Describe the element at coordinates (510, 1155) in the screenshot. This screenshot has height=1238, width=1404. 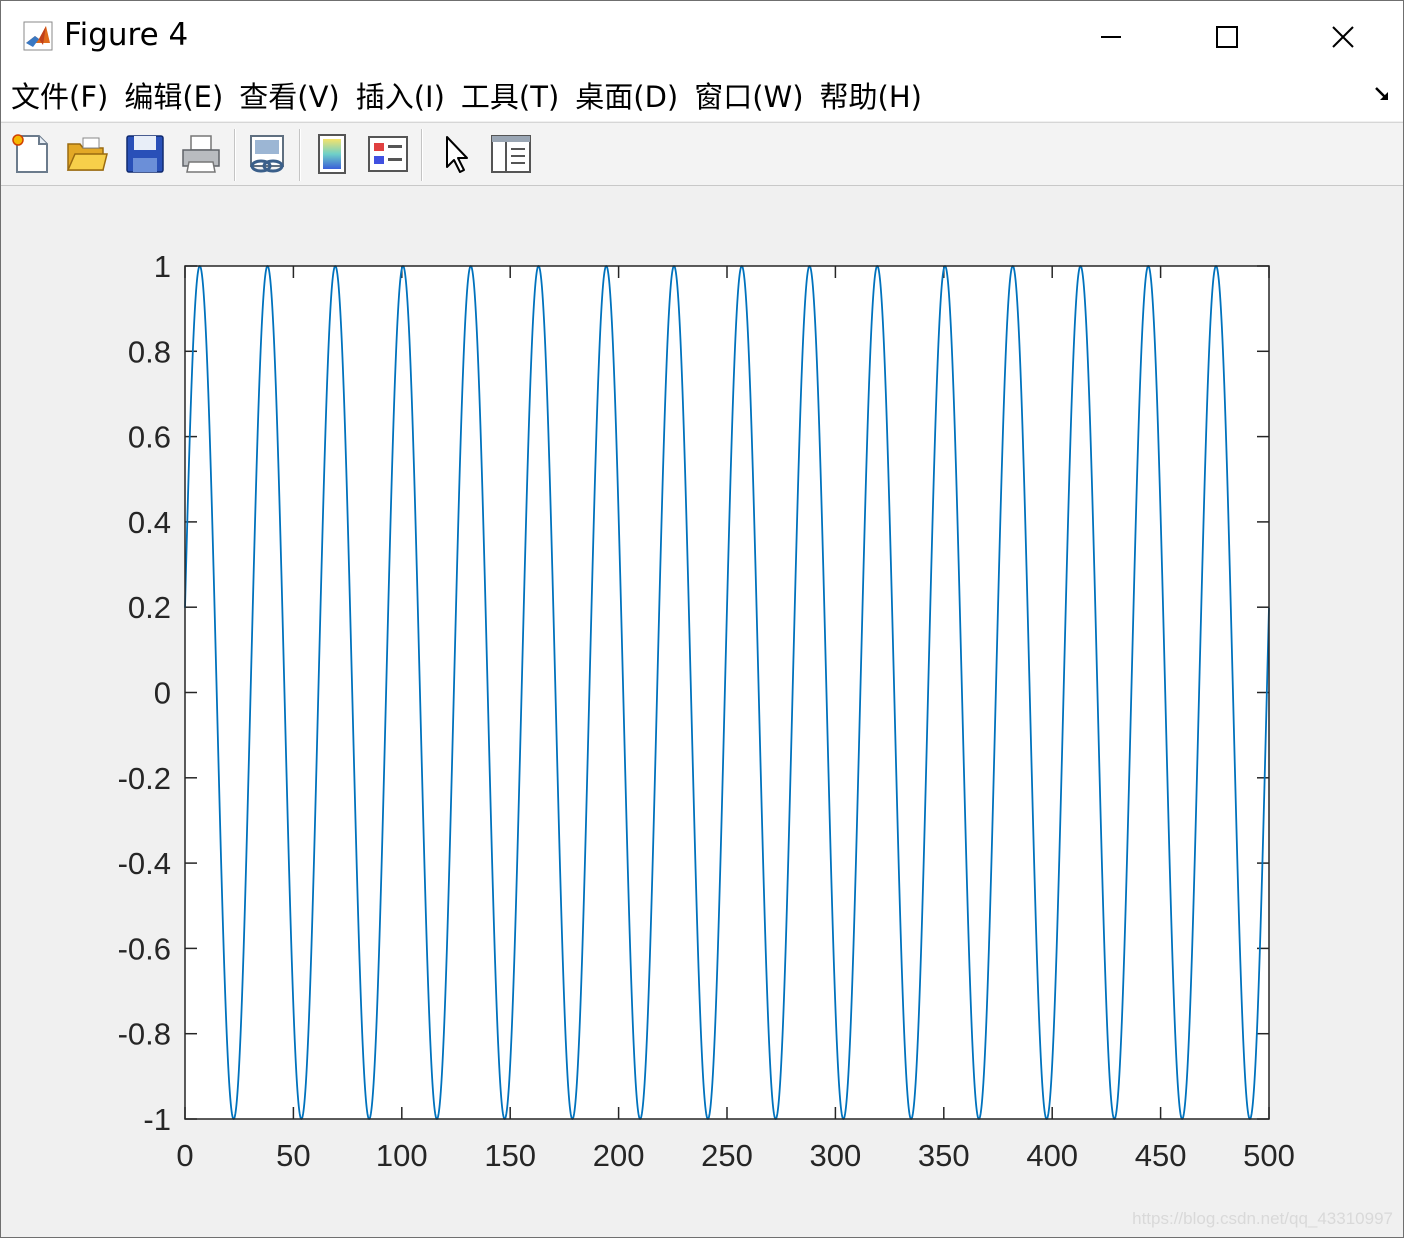
I see `x-tick-label: 150` at that location.